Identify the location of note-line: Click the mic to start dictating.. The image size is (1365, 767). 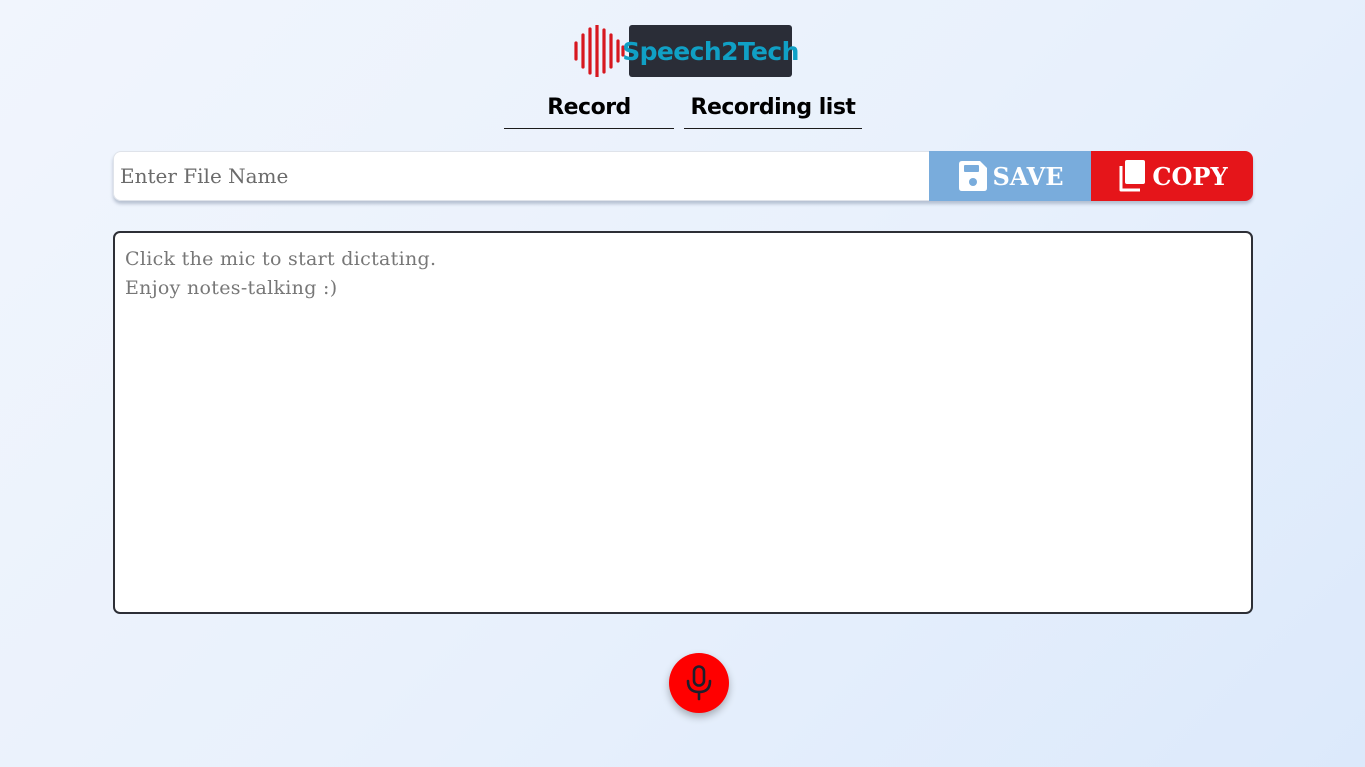
(281, 259).